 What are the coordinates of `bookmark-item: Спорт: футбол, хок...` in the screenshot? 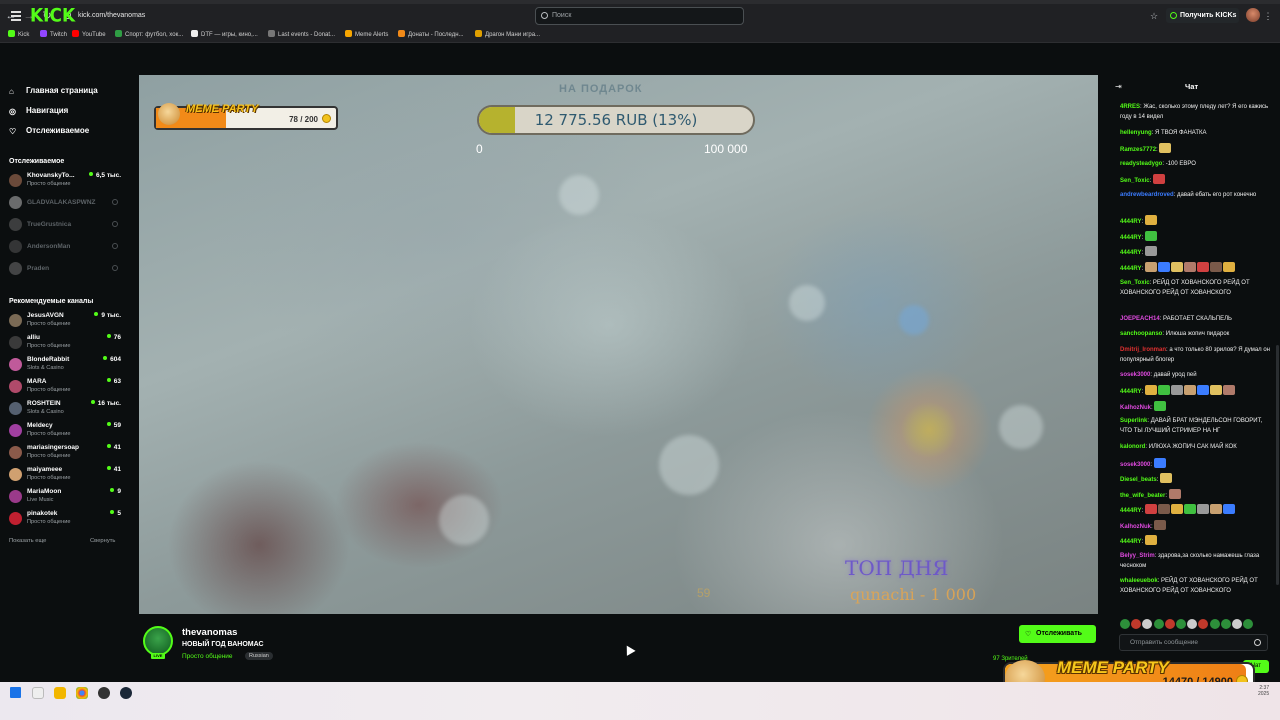 It's located at (149, 35).